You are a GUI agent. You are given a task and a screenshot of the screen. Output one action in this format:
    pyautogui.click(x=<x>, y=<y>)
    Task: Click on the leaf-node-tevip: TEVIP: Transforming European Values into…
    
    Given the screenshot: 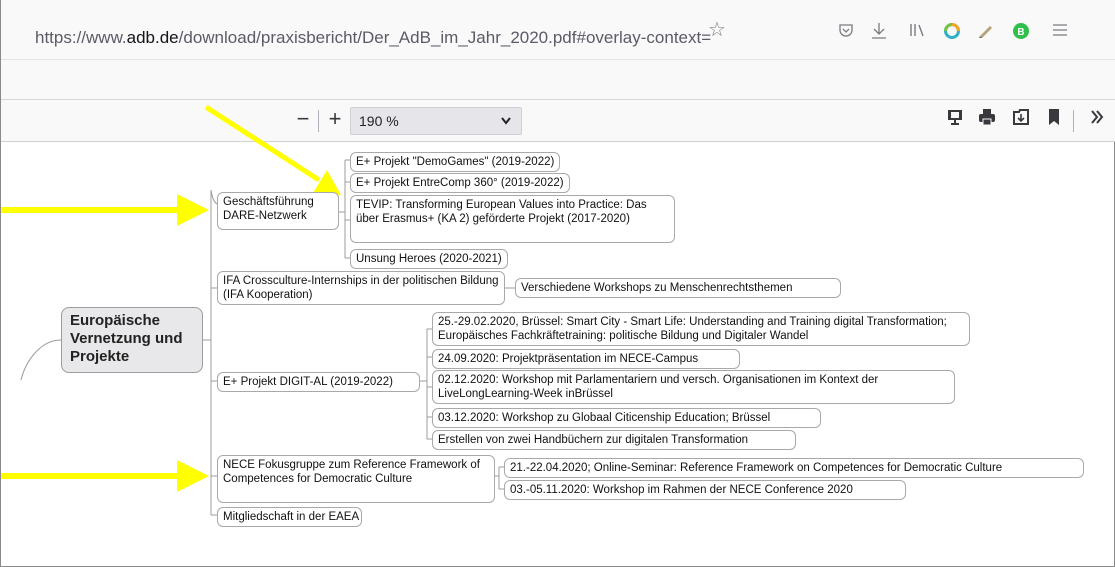 What is the action you would take?
    pyautogui.click(x=512, y=219)
    